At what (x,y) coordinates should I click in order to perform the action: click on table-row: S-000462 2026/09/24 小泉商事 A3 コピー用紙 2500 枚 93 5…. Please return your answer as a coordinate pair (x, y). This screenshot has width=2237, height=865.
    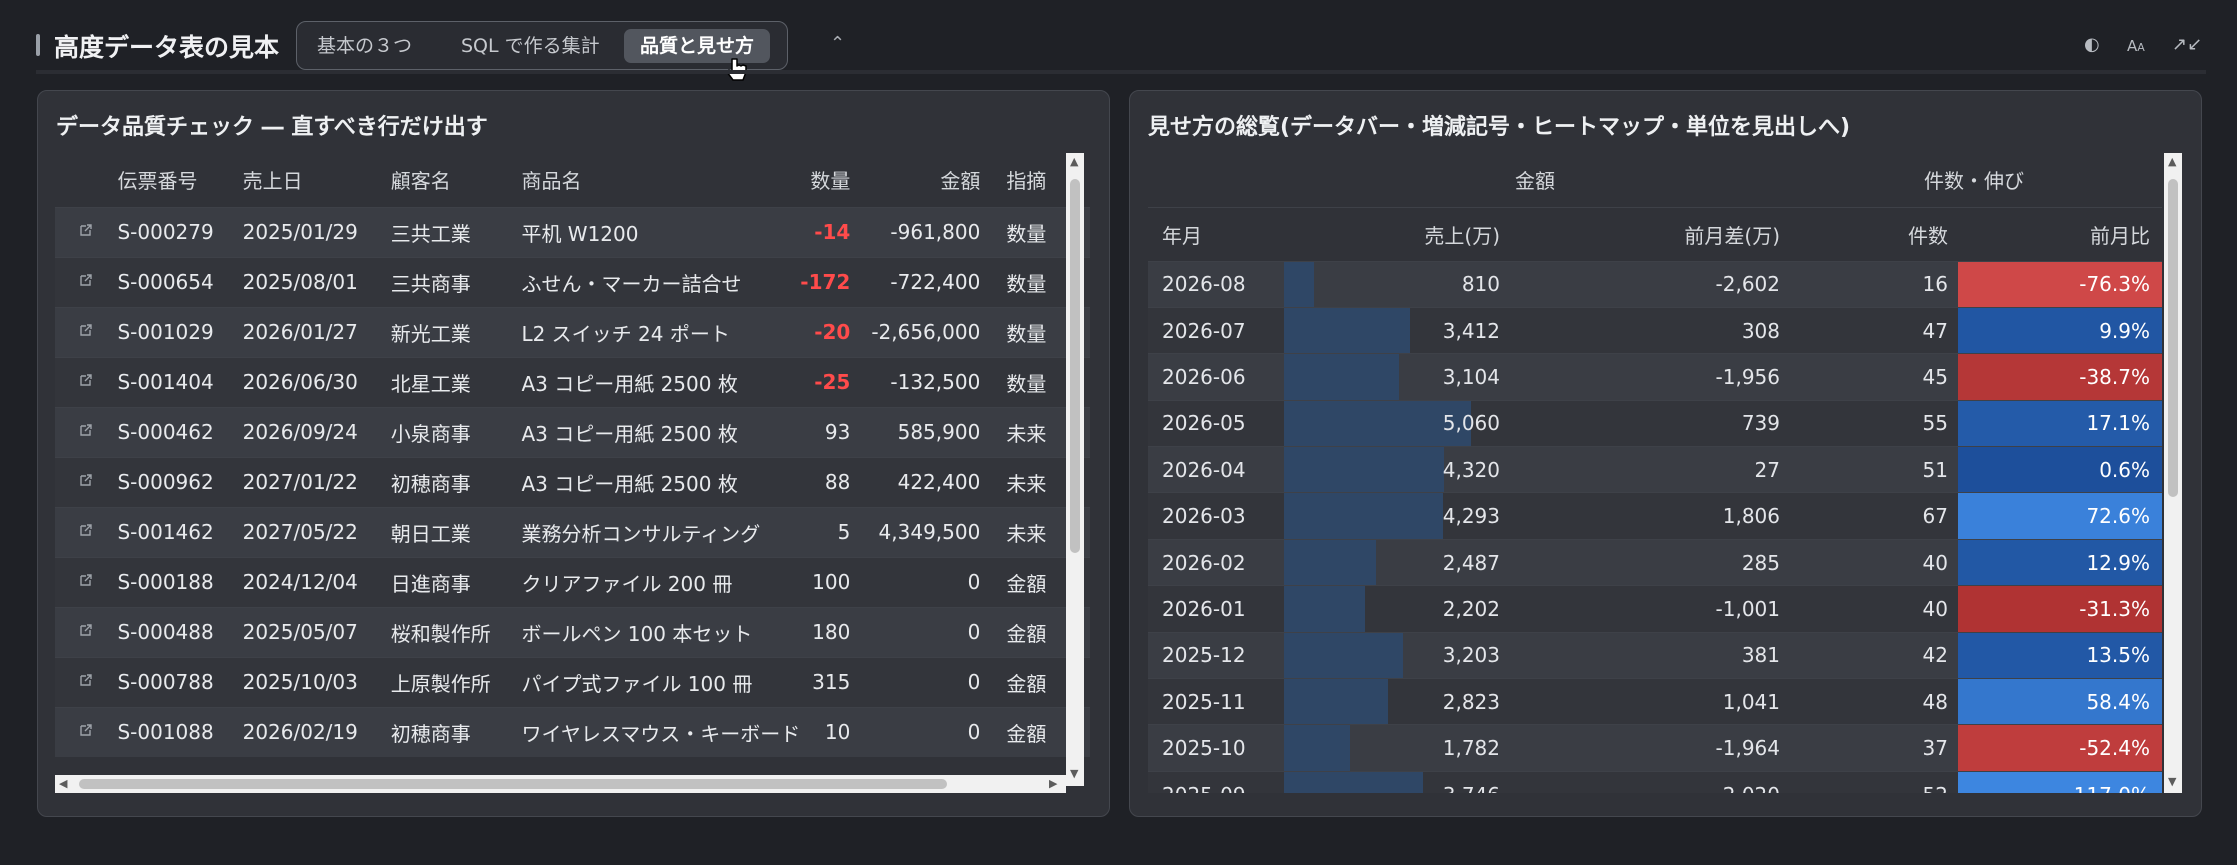
    Looking at the image, I should click on (572, 431).